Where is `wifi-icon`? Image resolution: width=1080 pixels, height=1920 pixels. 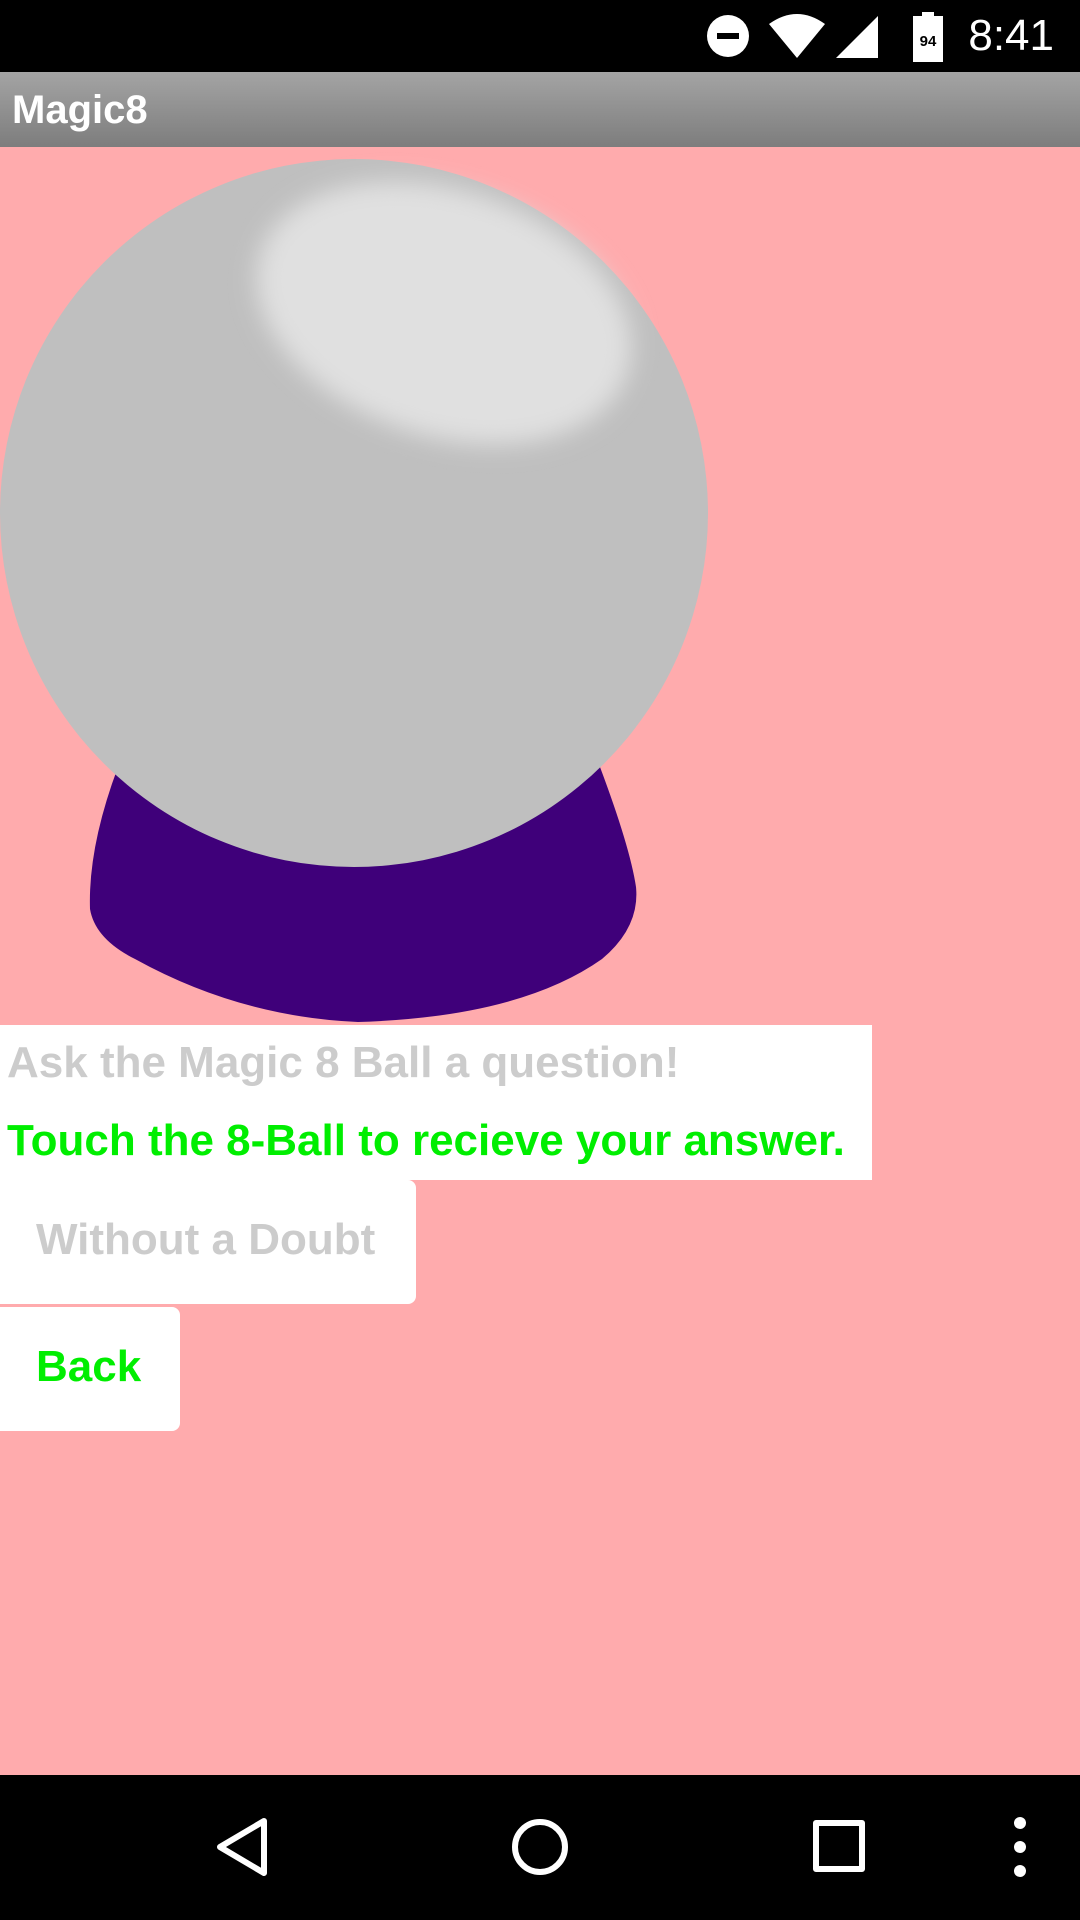 wifi-icon is located at coordinates (797, 38).